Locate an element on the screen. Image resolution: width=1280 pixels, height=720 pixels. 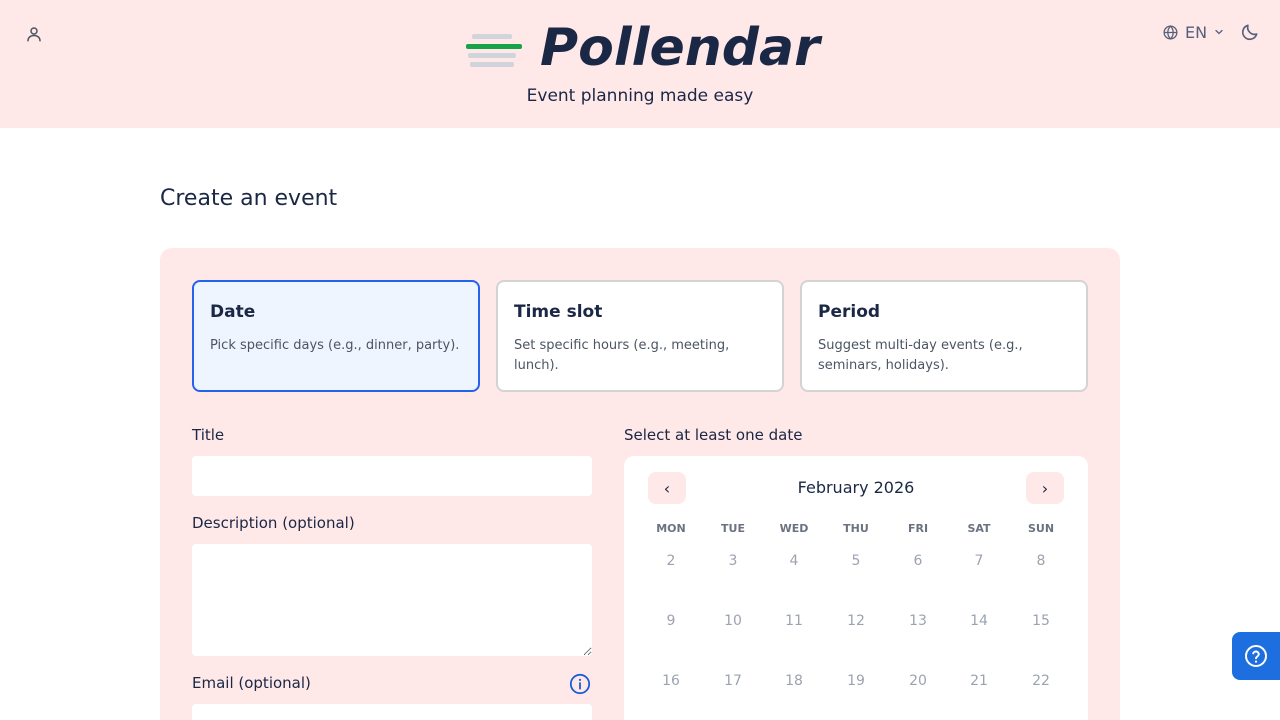
weekday-header: THU is located at coordinates (856, 528).